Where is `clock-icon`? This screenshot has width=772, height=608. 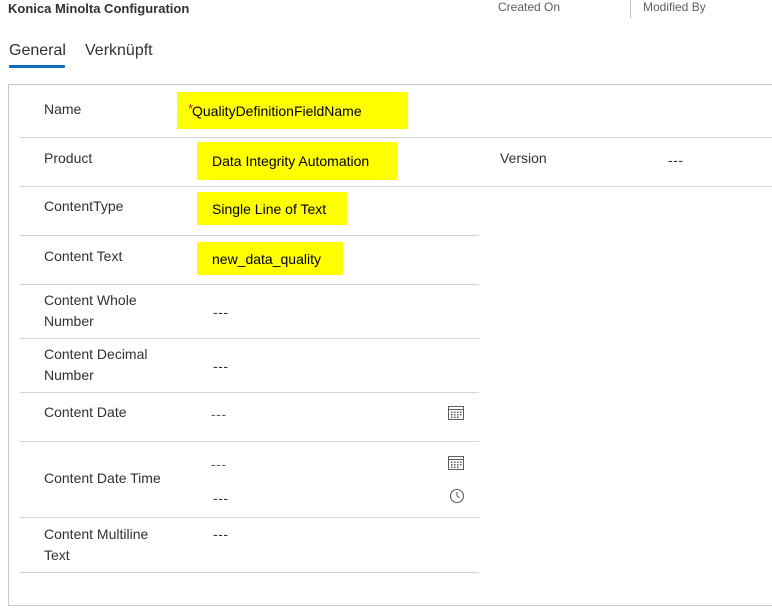
clock-icon is located at coordinates (457, 496).